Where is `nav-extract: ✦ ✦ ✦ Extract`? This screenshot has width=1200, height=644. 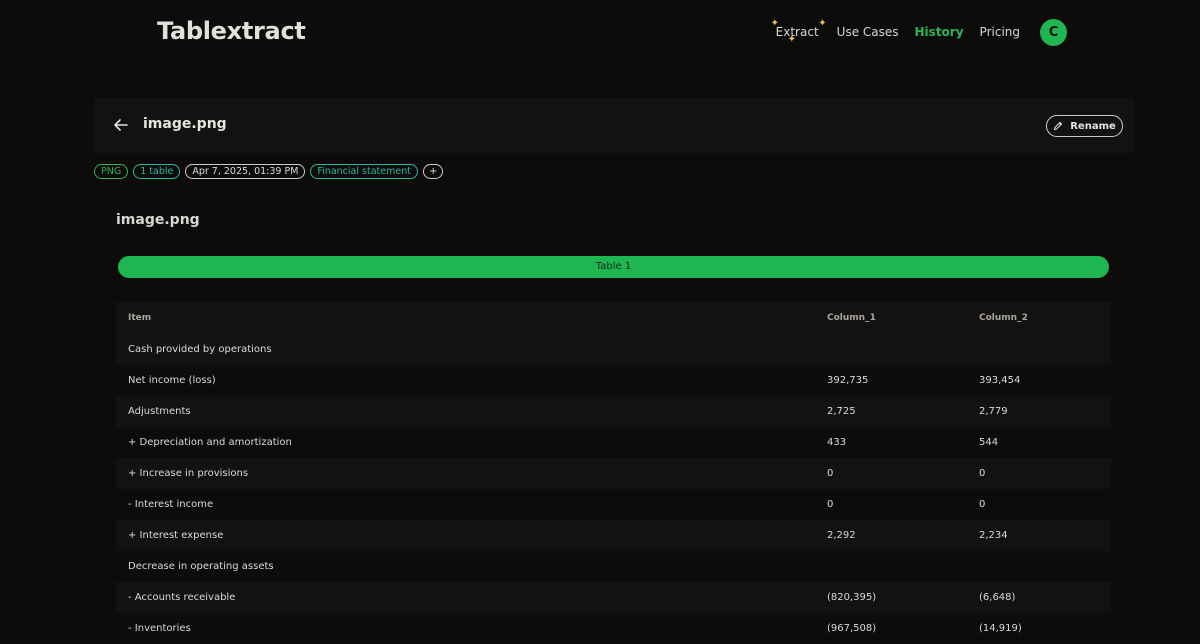 nav-extract: ✦ ✦ ✦ Extract is located at coordinates (799, 32).